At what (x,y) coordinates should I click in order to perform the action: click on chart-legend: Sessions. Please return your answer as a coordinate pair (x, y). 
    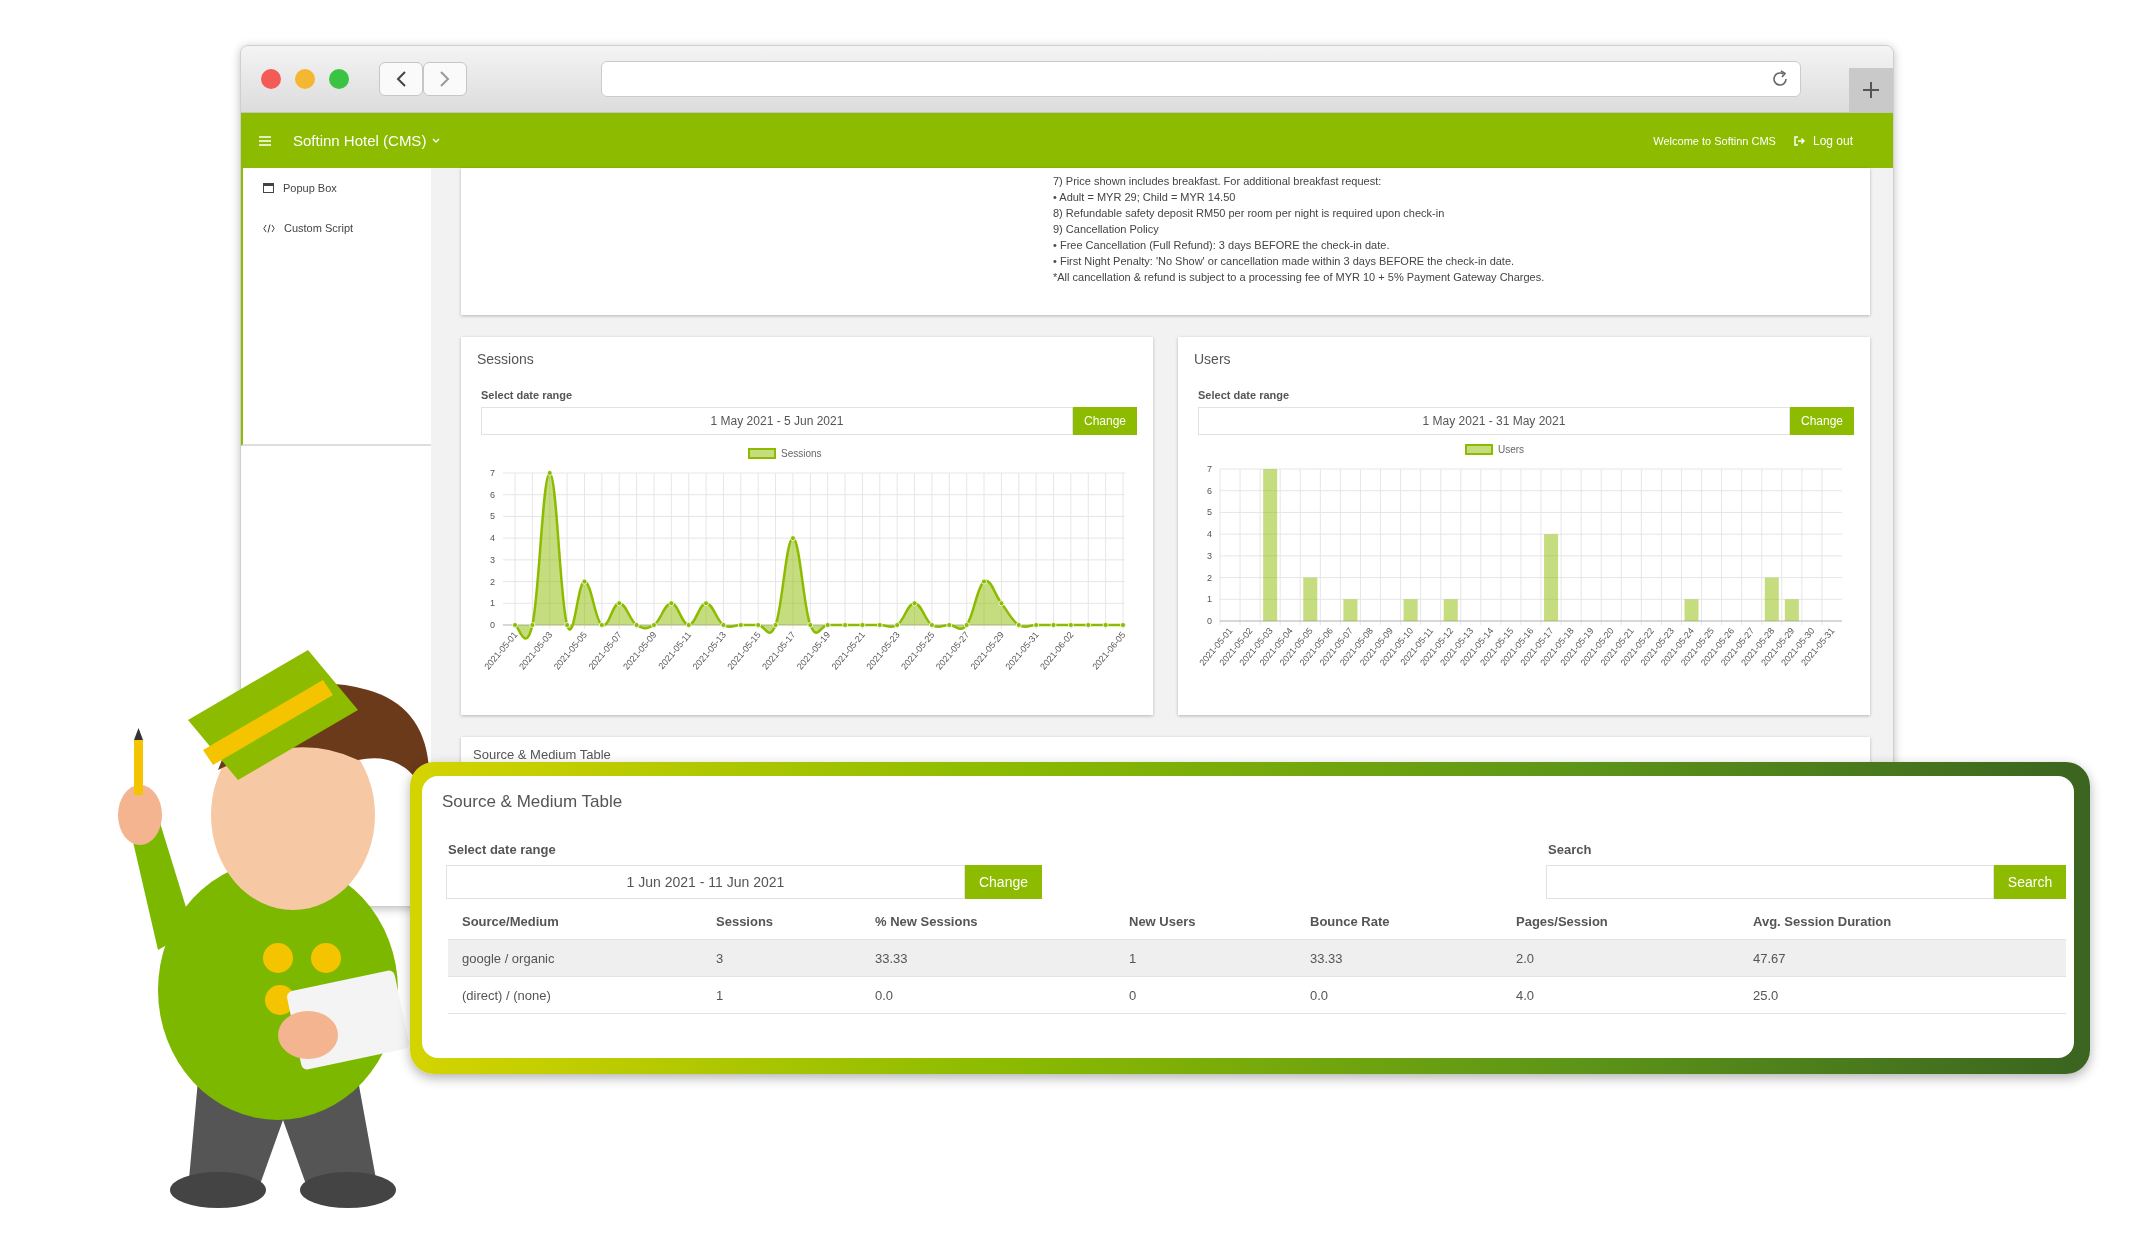
    Looking at the image, I should click on (785, 453).